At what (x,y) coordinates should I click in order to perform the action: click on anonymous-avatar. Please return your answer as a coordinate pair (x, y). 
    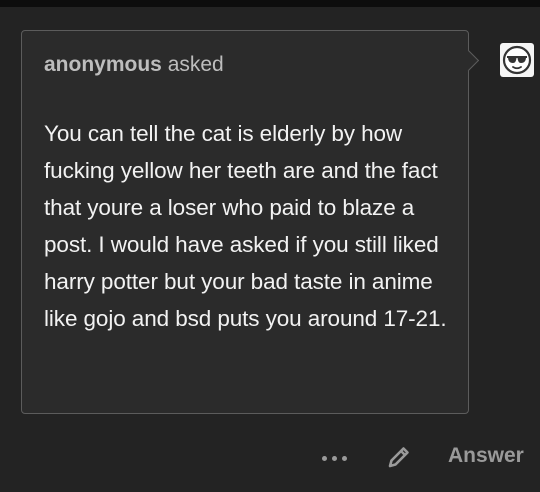
    Looking at the image, I should click on (517, 60).